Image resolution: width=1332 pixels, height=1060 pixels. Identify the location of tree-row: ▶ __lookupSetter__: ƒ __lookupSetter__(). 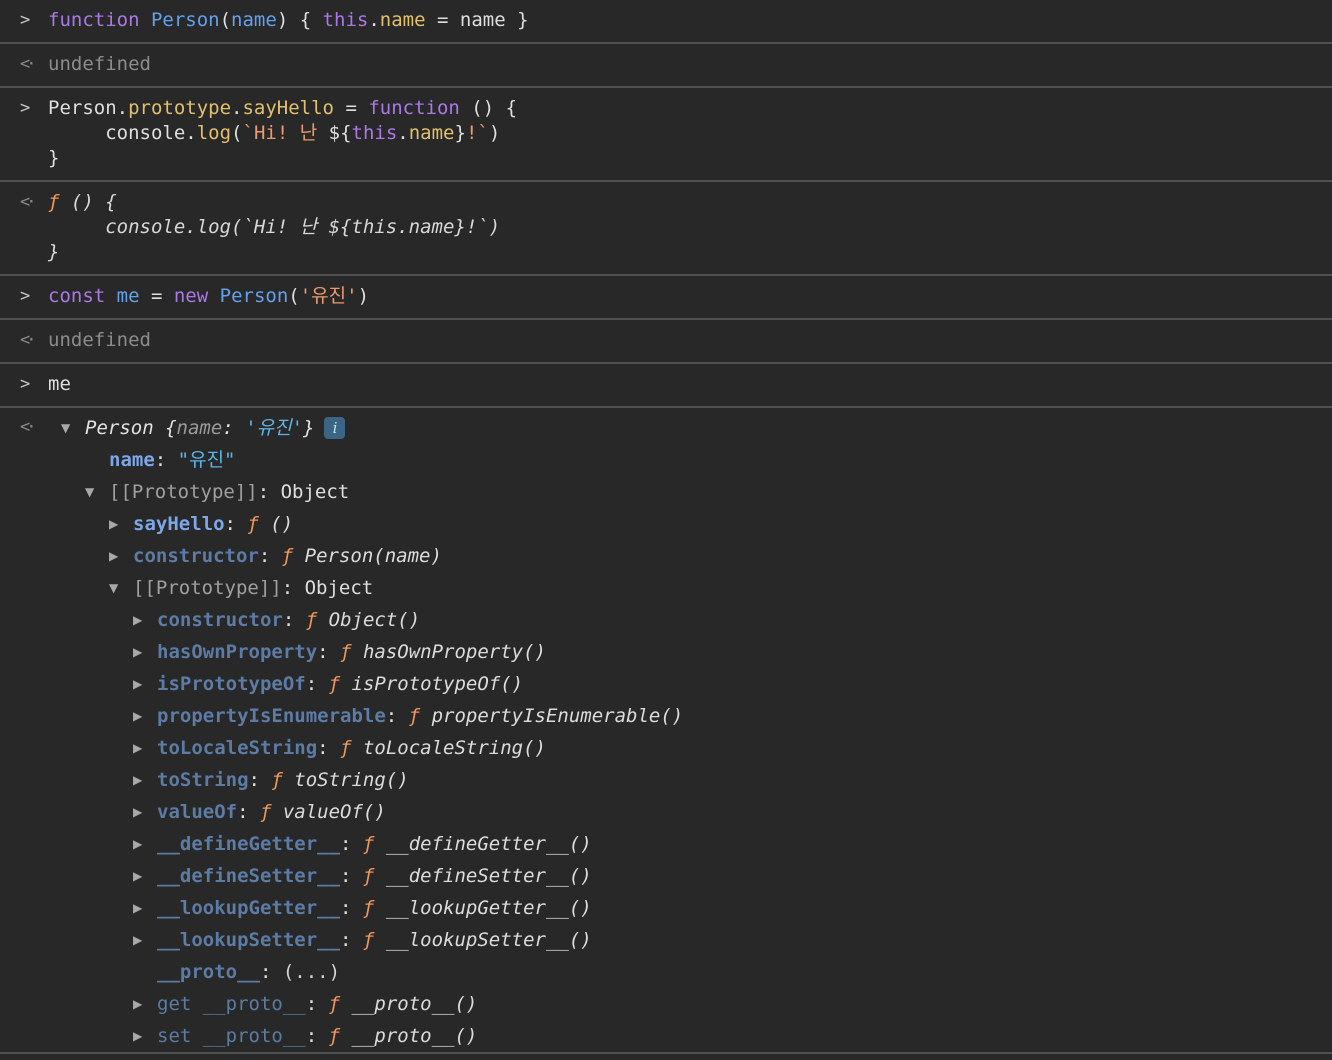
(682, 940).